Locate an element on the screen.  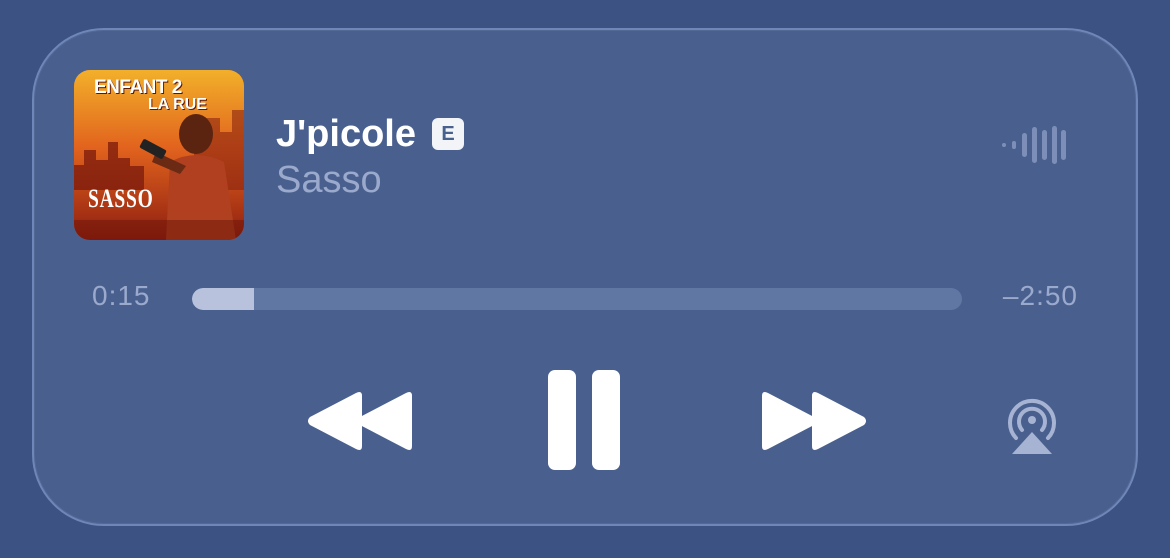
track-title: J'picole is located at coordinates (346, 134).